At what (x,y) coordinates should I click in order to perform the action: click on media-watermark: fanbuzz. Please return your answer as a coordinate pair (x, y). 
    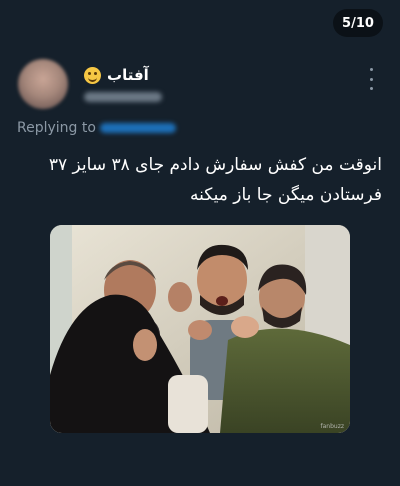
    Looking at the image, I should click on (332, 426).